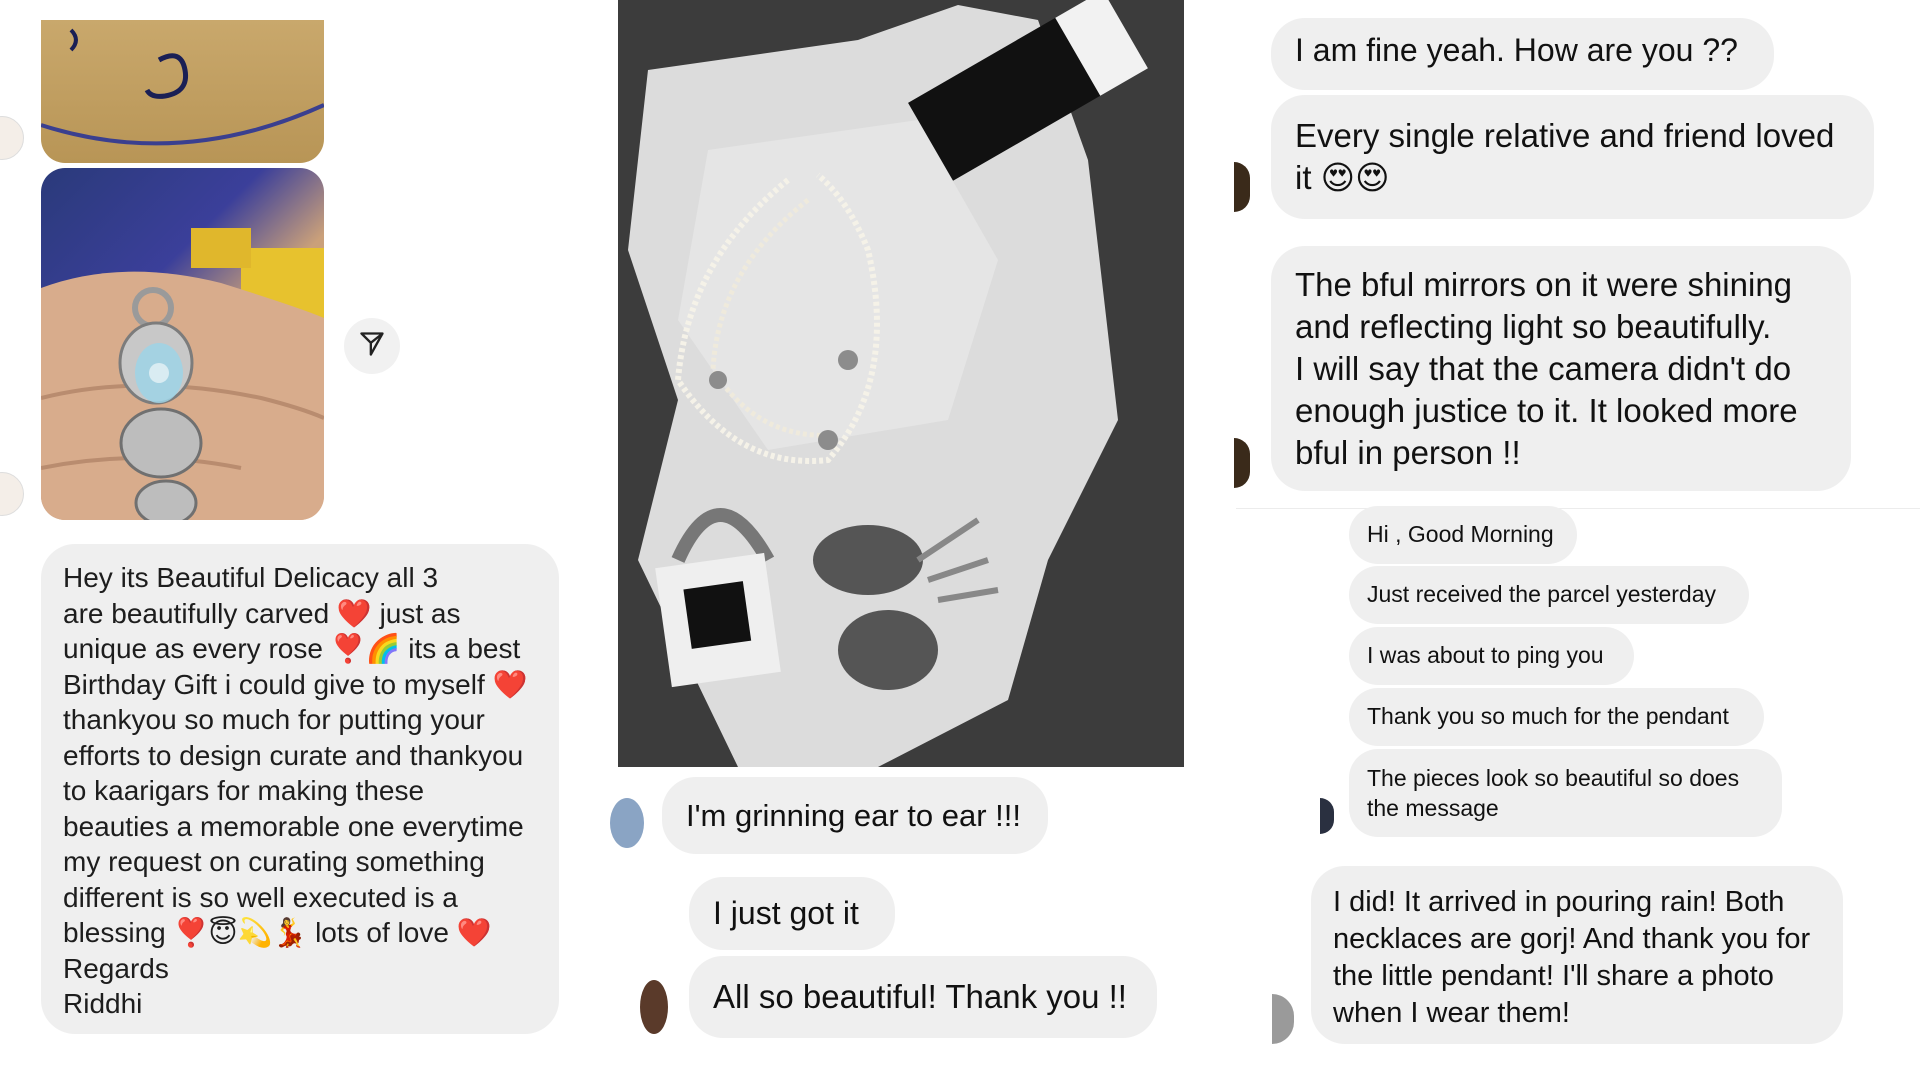 Image resolution: width=1920 pixels, height=1080 pixels. I want to click on message-bubble: I'm grinning ear to ear !!!, so click(855, 815).